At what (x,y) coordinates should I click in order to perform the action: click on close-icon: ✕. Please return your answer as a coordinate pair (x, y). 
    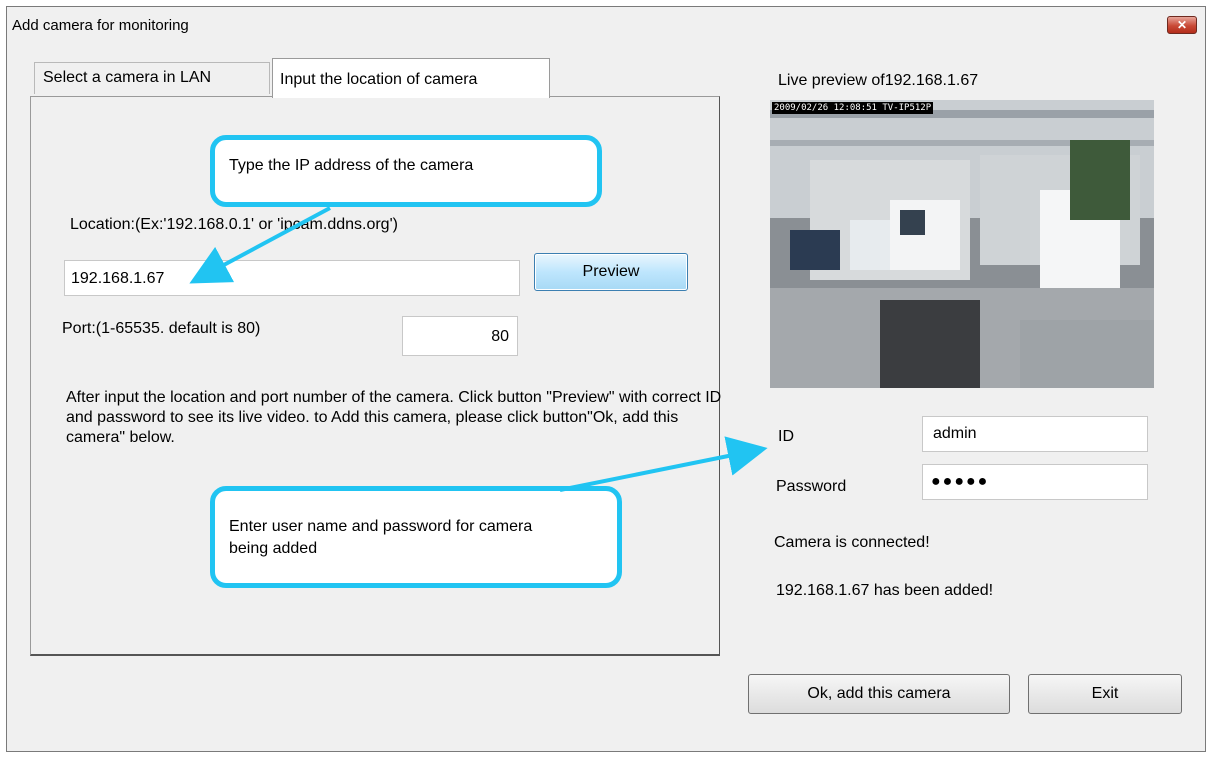
    Looking at the image, I should click on (1182, 25).